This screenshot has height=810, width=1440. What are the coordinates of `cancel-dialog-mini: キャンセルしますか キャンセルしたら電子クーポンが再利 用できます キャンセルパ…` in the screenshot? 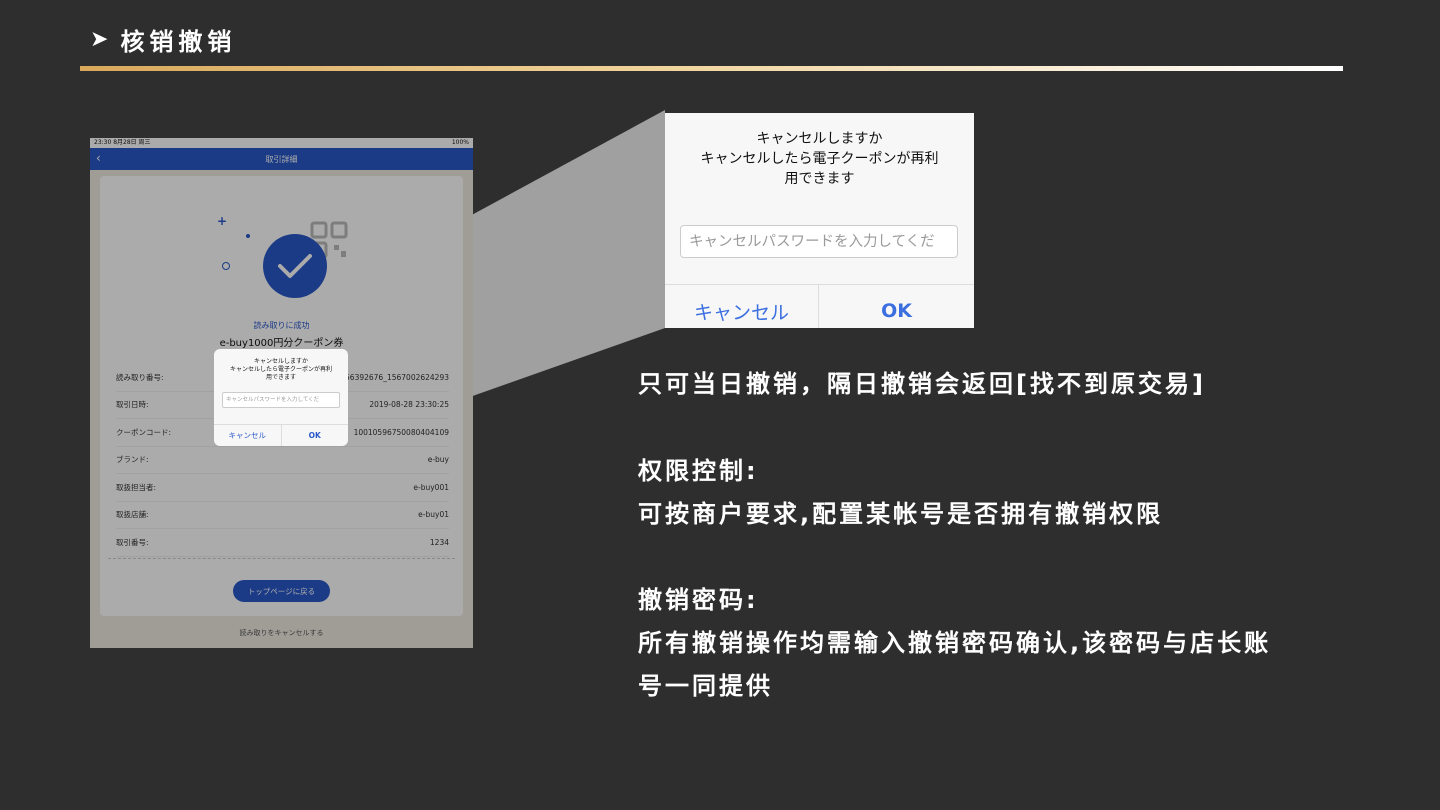 It's located at (281, 397).